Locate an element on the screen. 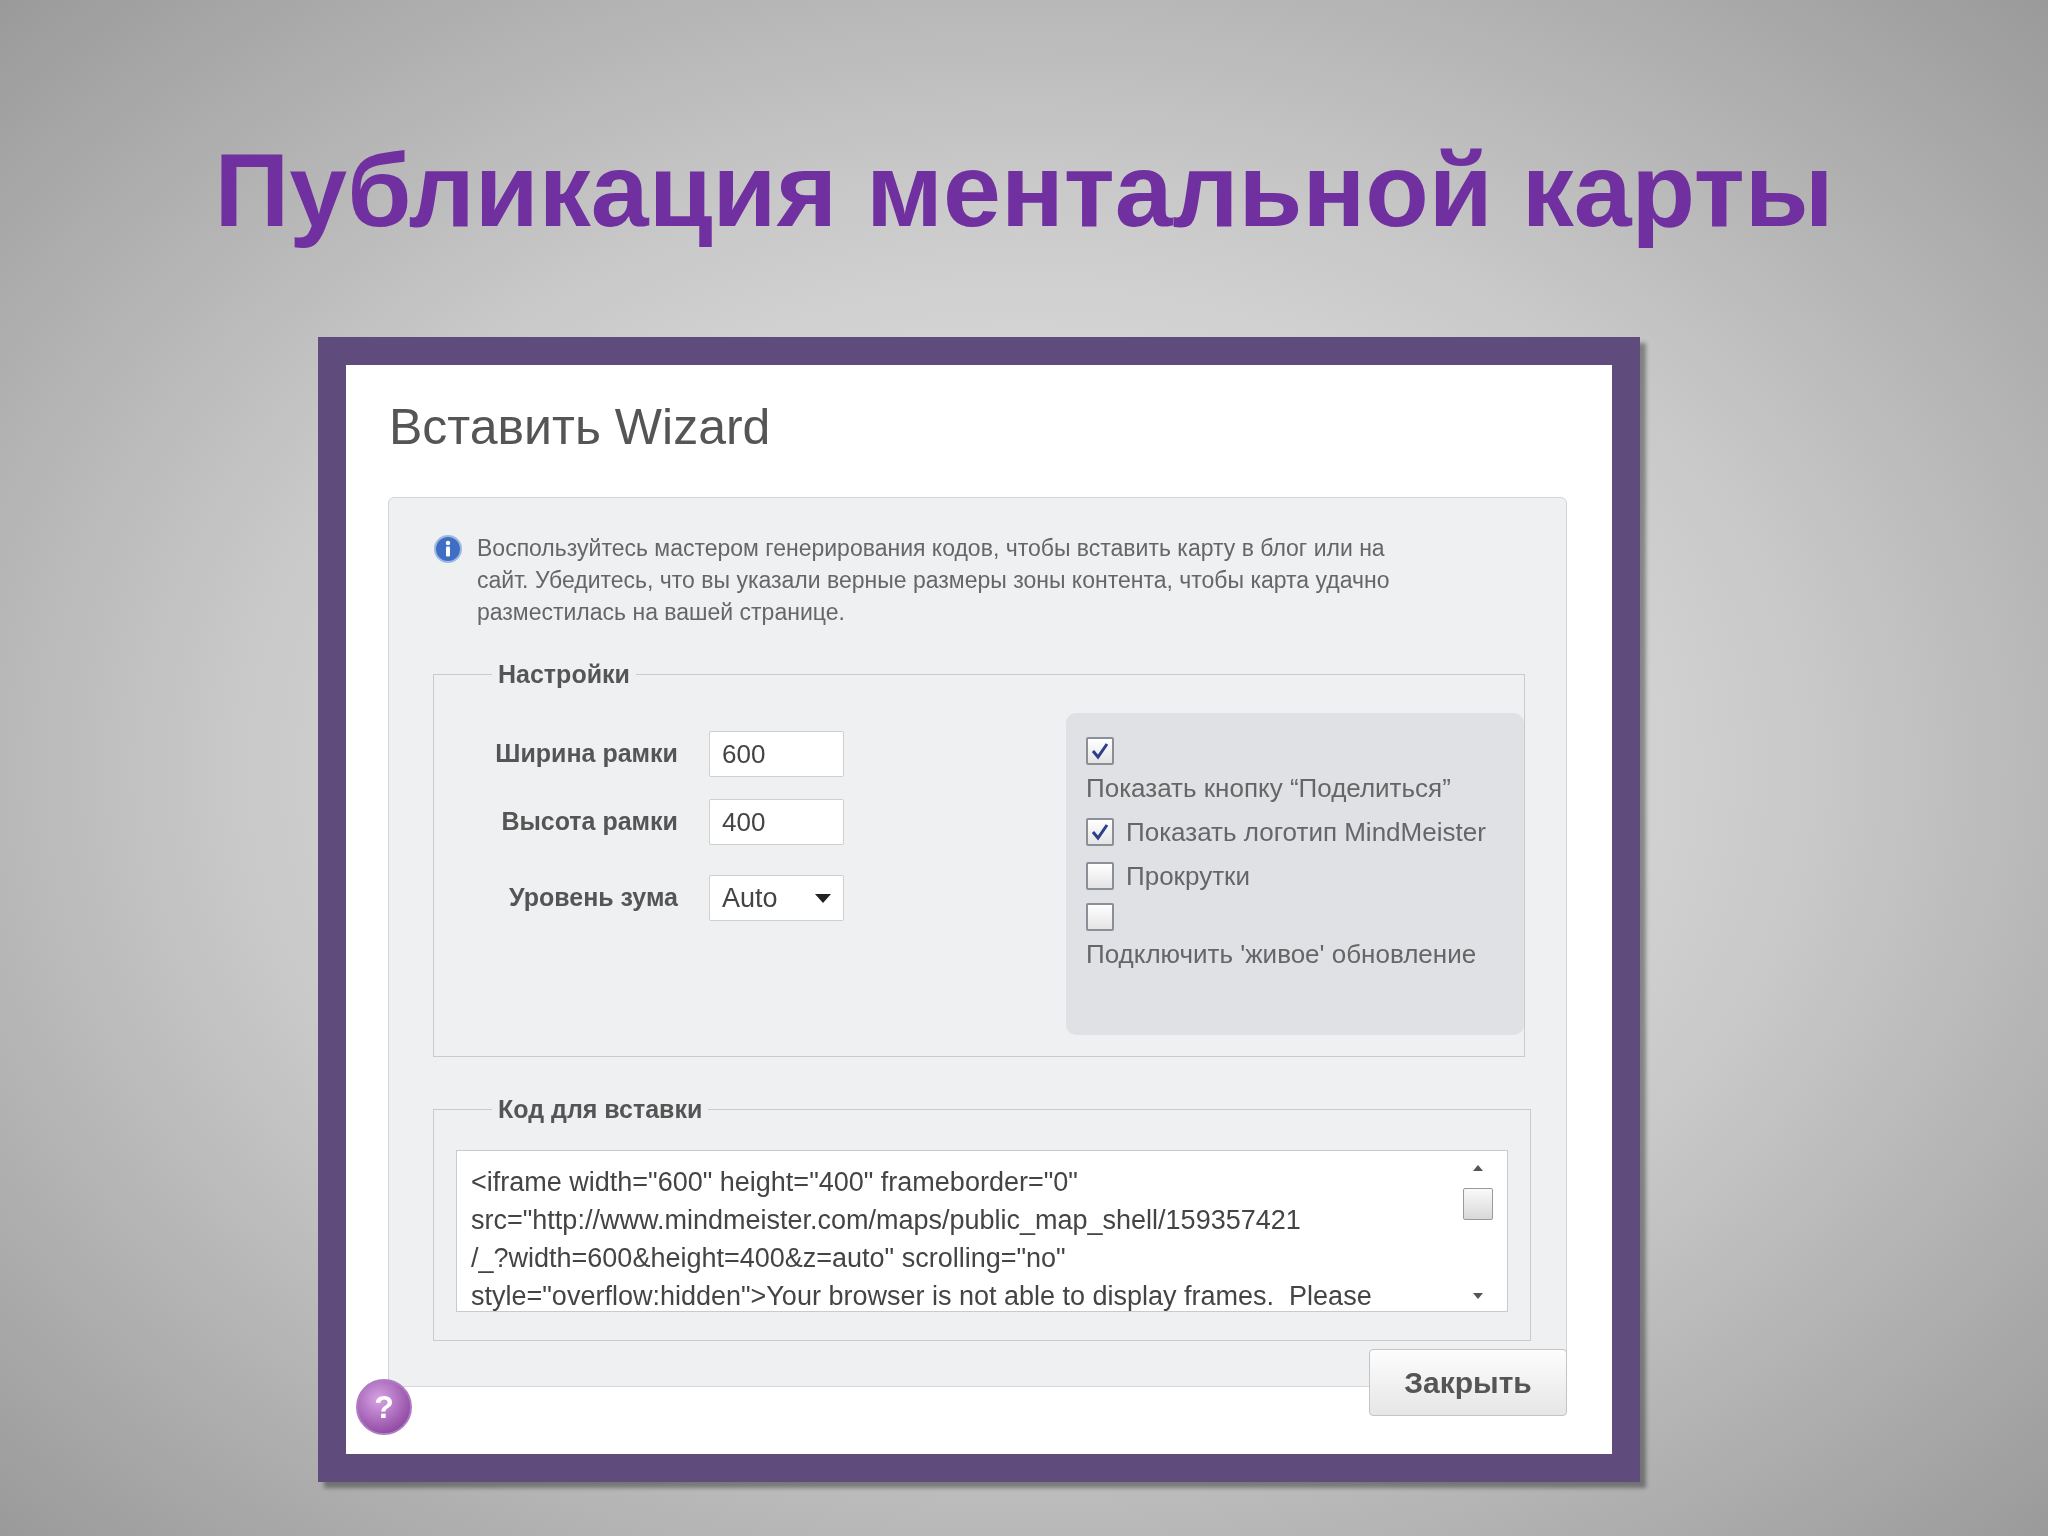 Image resolution: width=2048 pixels, height=1536 pixels. code-line: /_?width=600&height=400&z=auto" scrolling="no" is located at coordinates (769, 1258).